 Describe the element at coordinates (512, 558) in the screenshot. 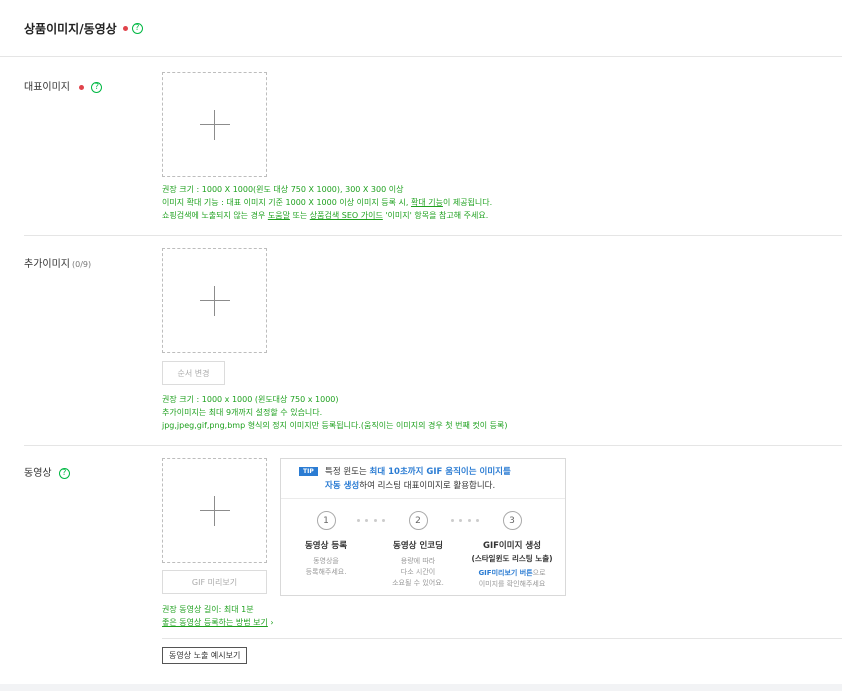

I see `step-subtitle: (스타일윈도 리스팅 노출)` at that location.